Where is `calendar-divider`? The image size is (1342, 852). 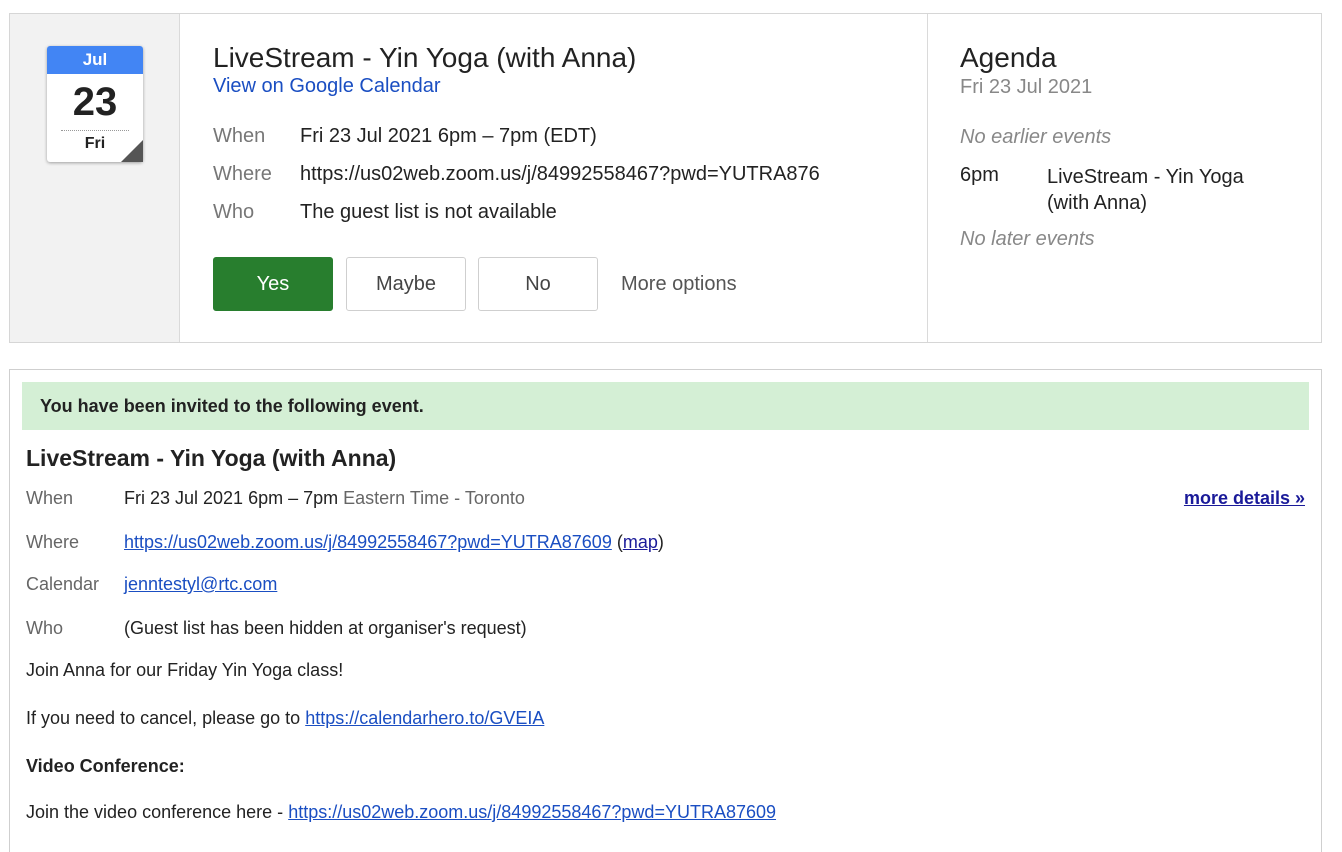
calendar-divider is located at coordinates (95, 130).